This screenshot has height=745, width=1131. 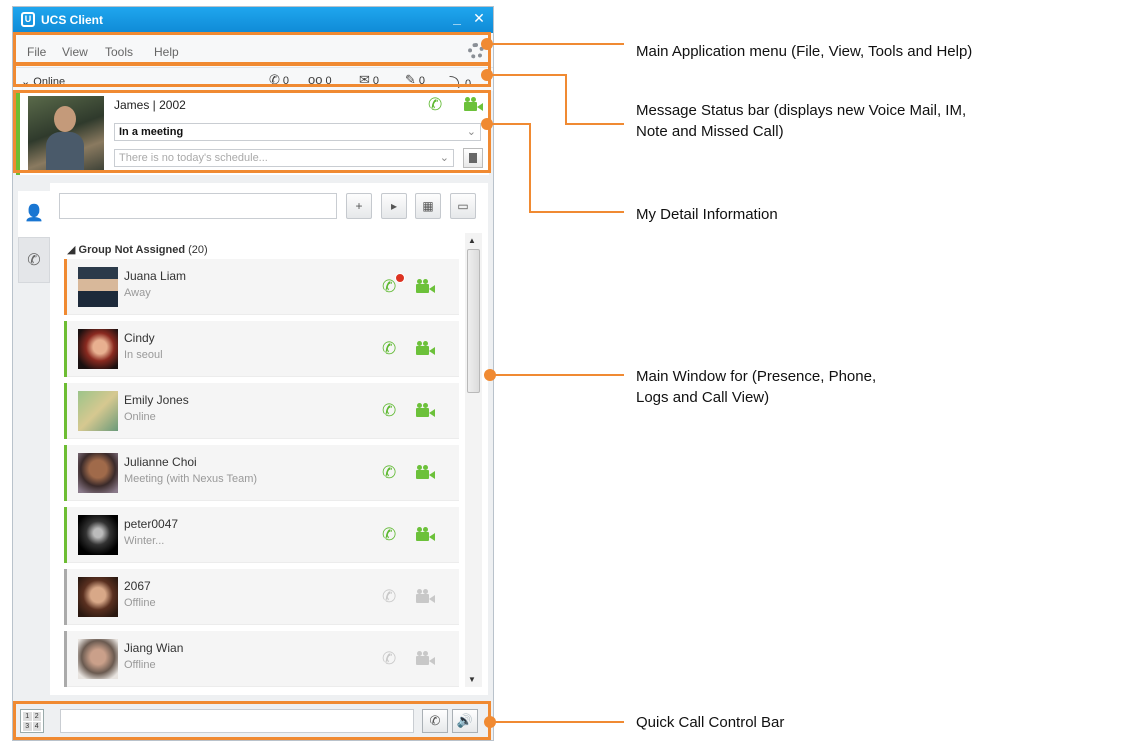 What do you see at coordinates (137, 249) in the screenshot?
I see `group-header: ◢ Group Not Assigned (20)` at bounding box center [137, 249].